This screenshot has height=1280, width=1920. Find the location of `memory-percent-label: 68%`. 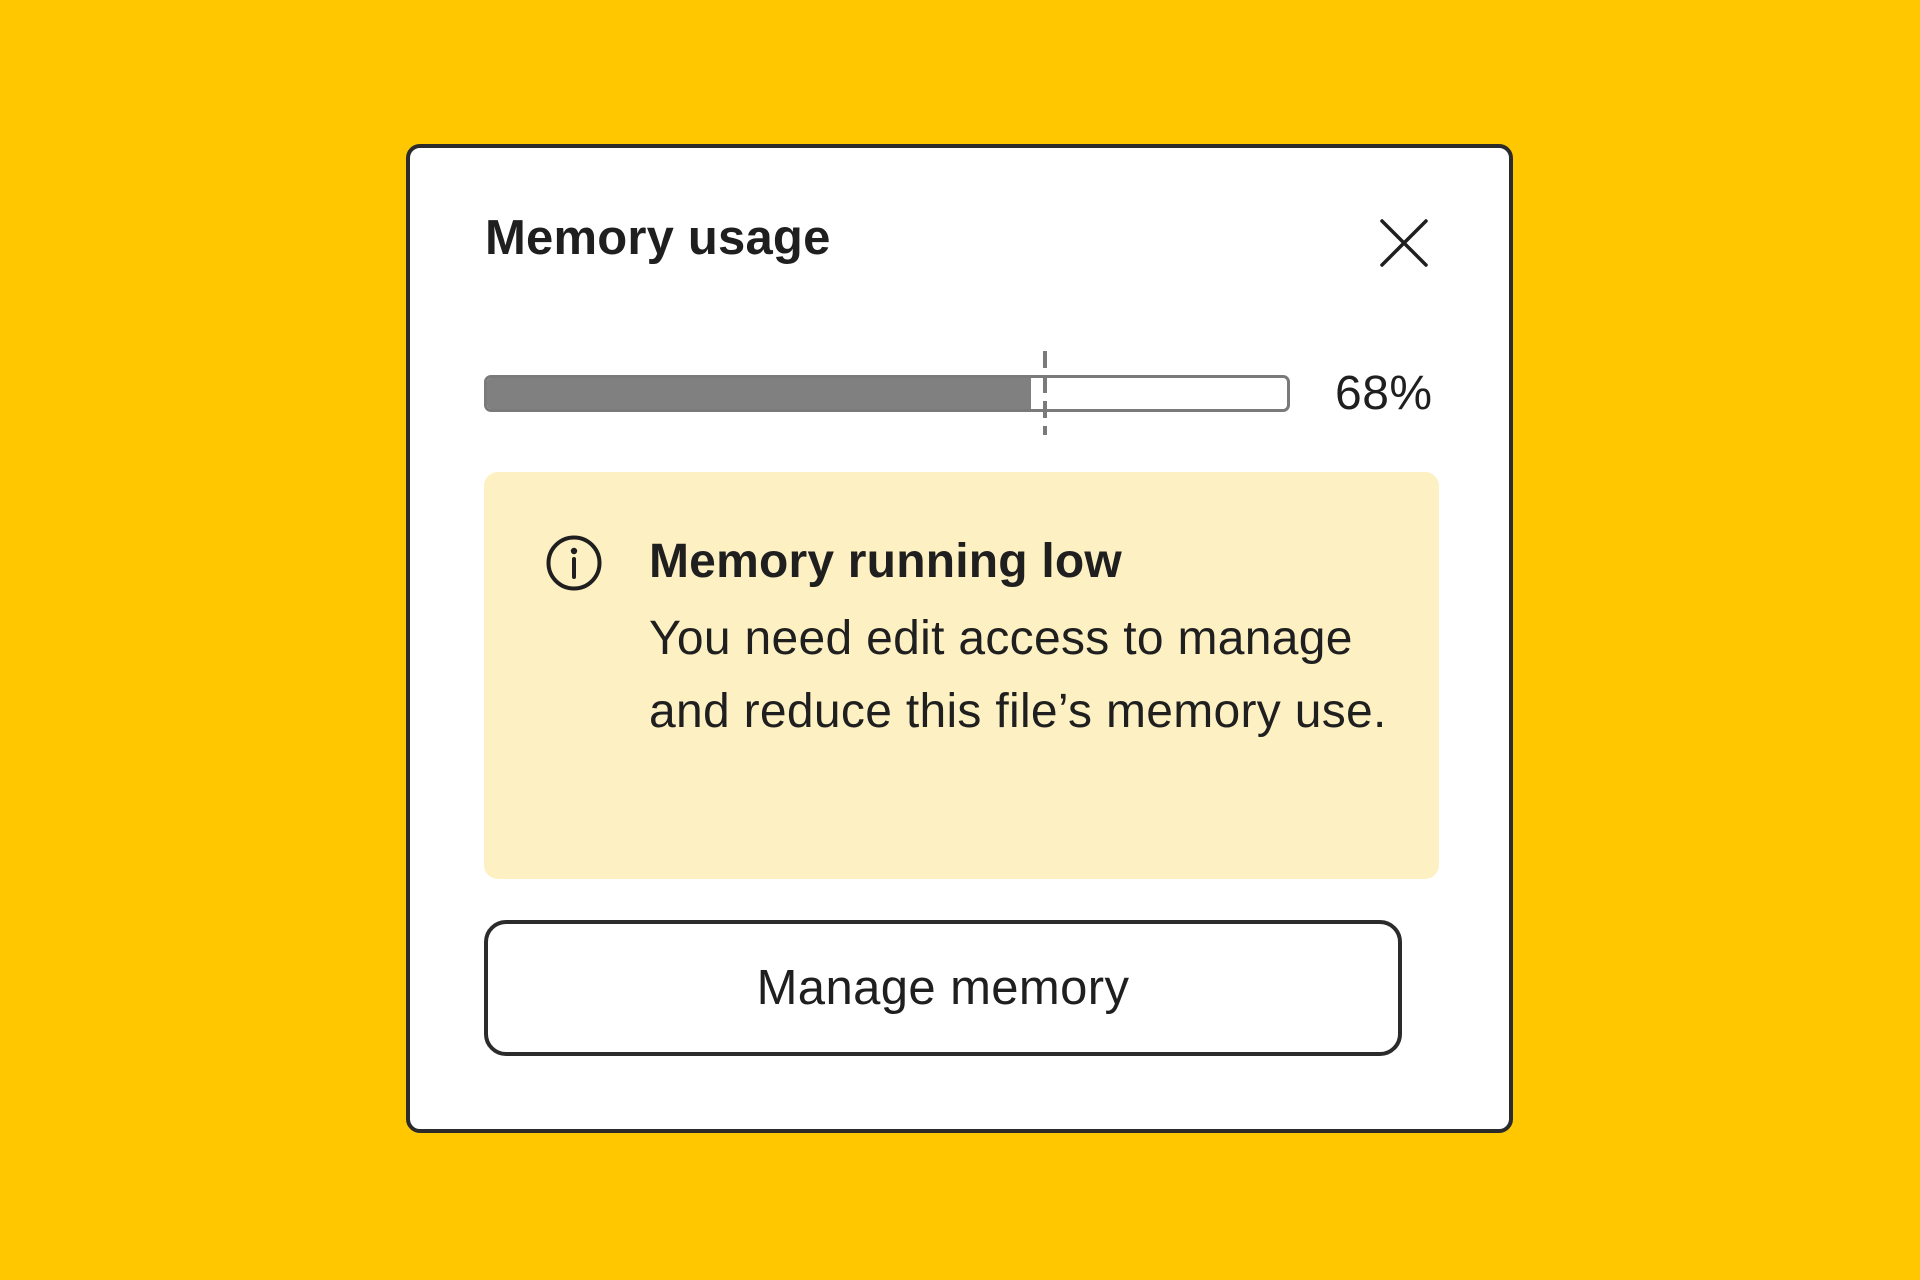

memory-percent-label: 68% is located at coordinates (1384, 393).